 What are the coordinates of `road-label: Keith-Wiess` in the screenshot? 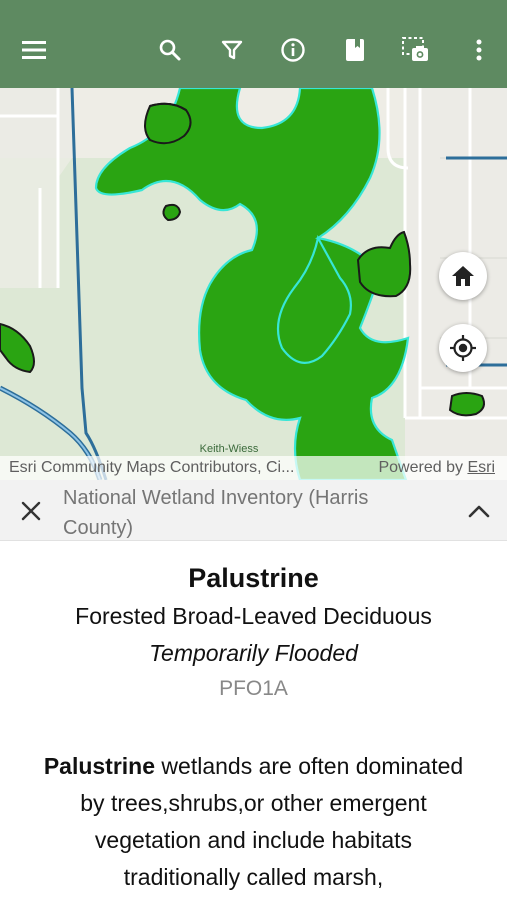 It's located at (229, 449).